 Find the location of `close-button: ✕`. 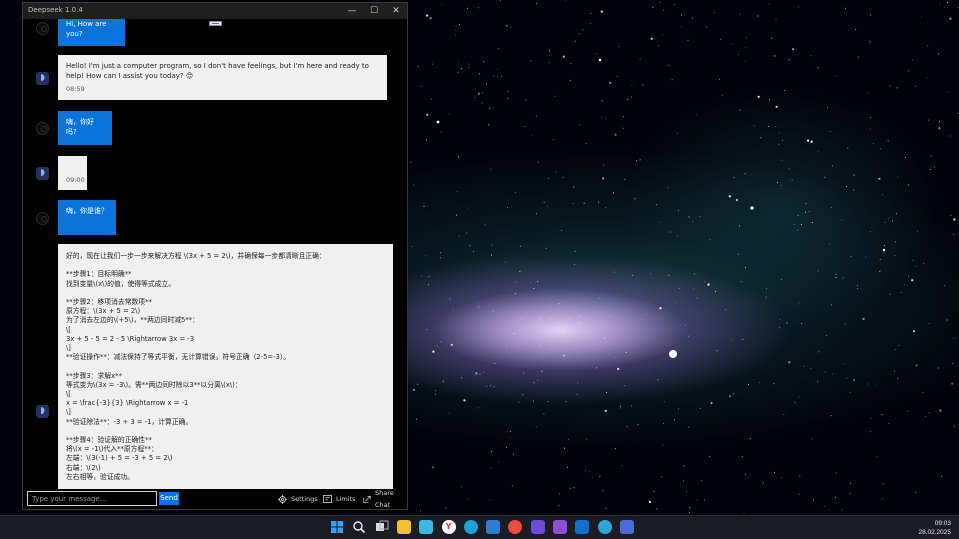

close-button: ✕ is located at coordinates (396, 11).